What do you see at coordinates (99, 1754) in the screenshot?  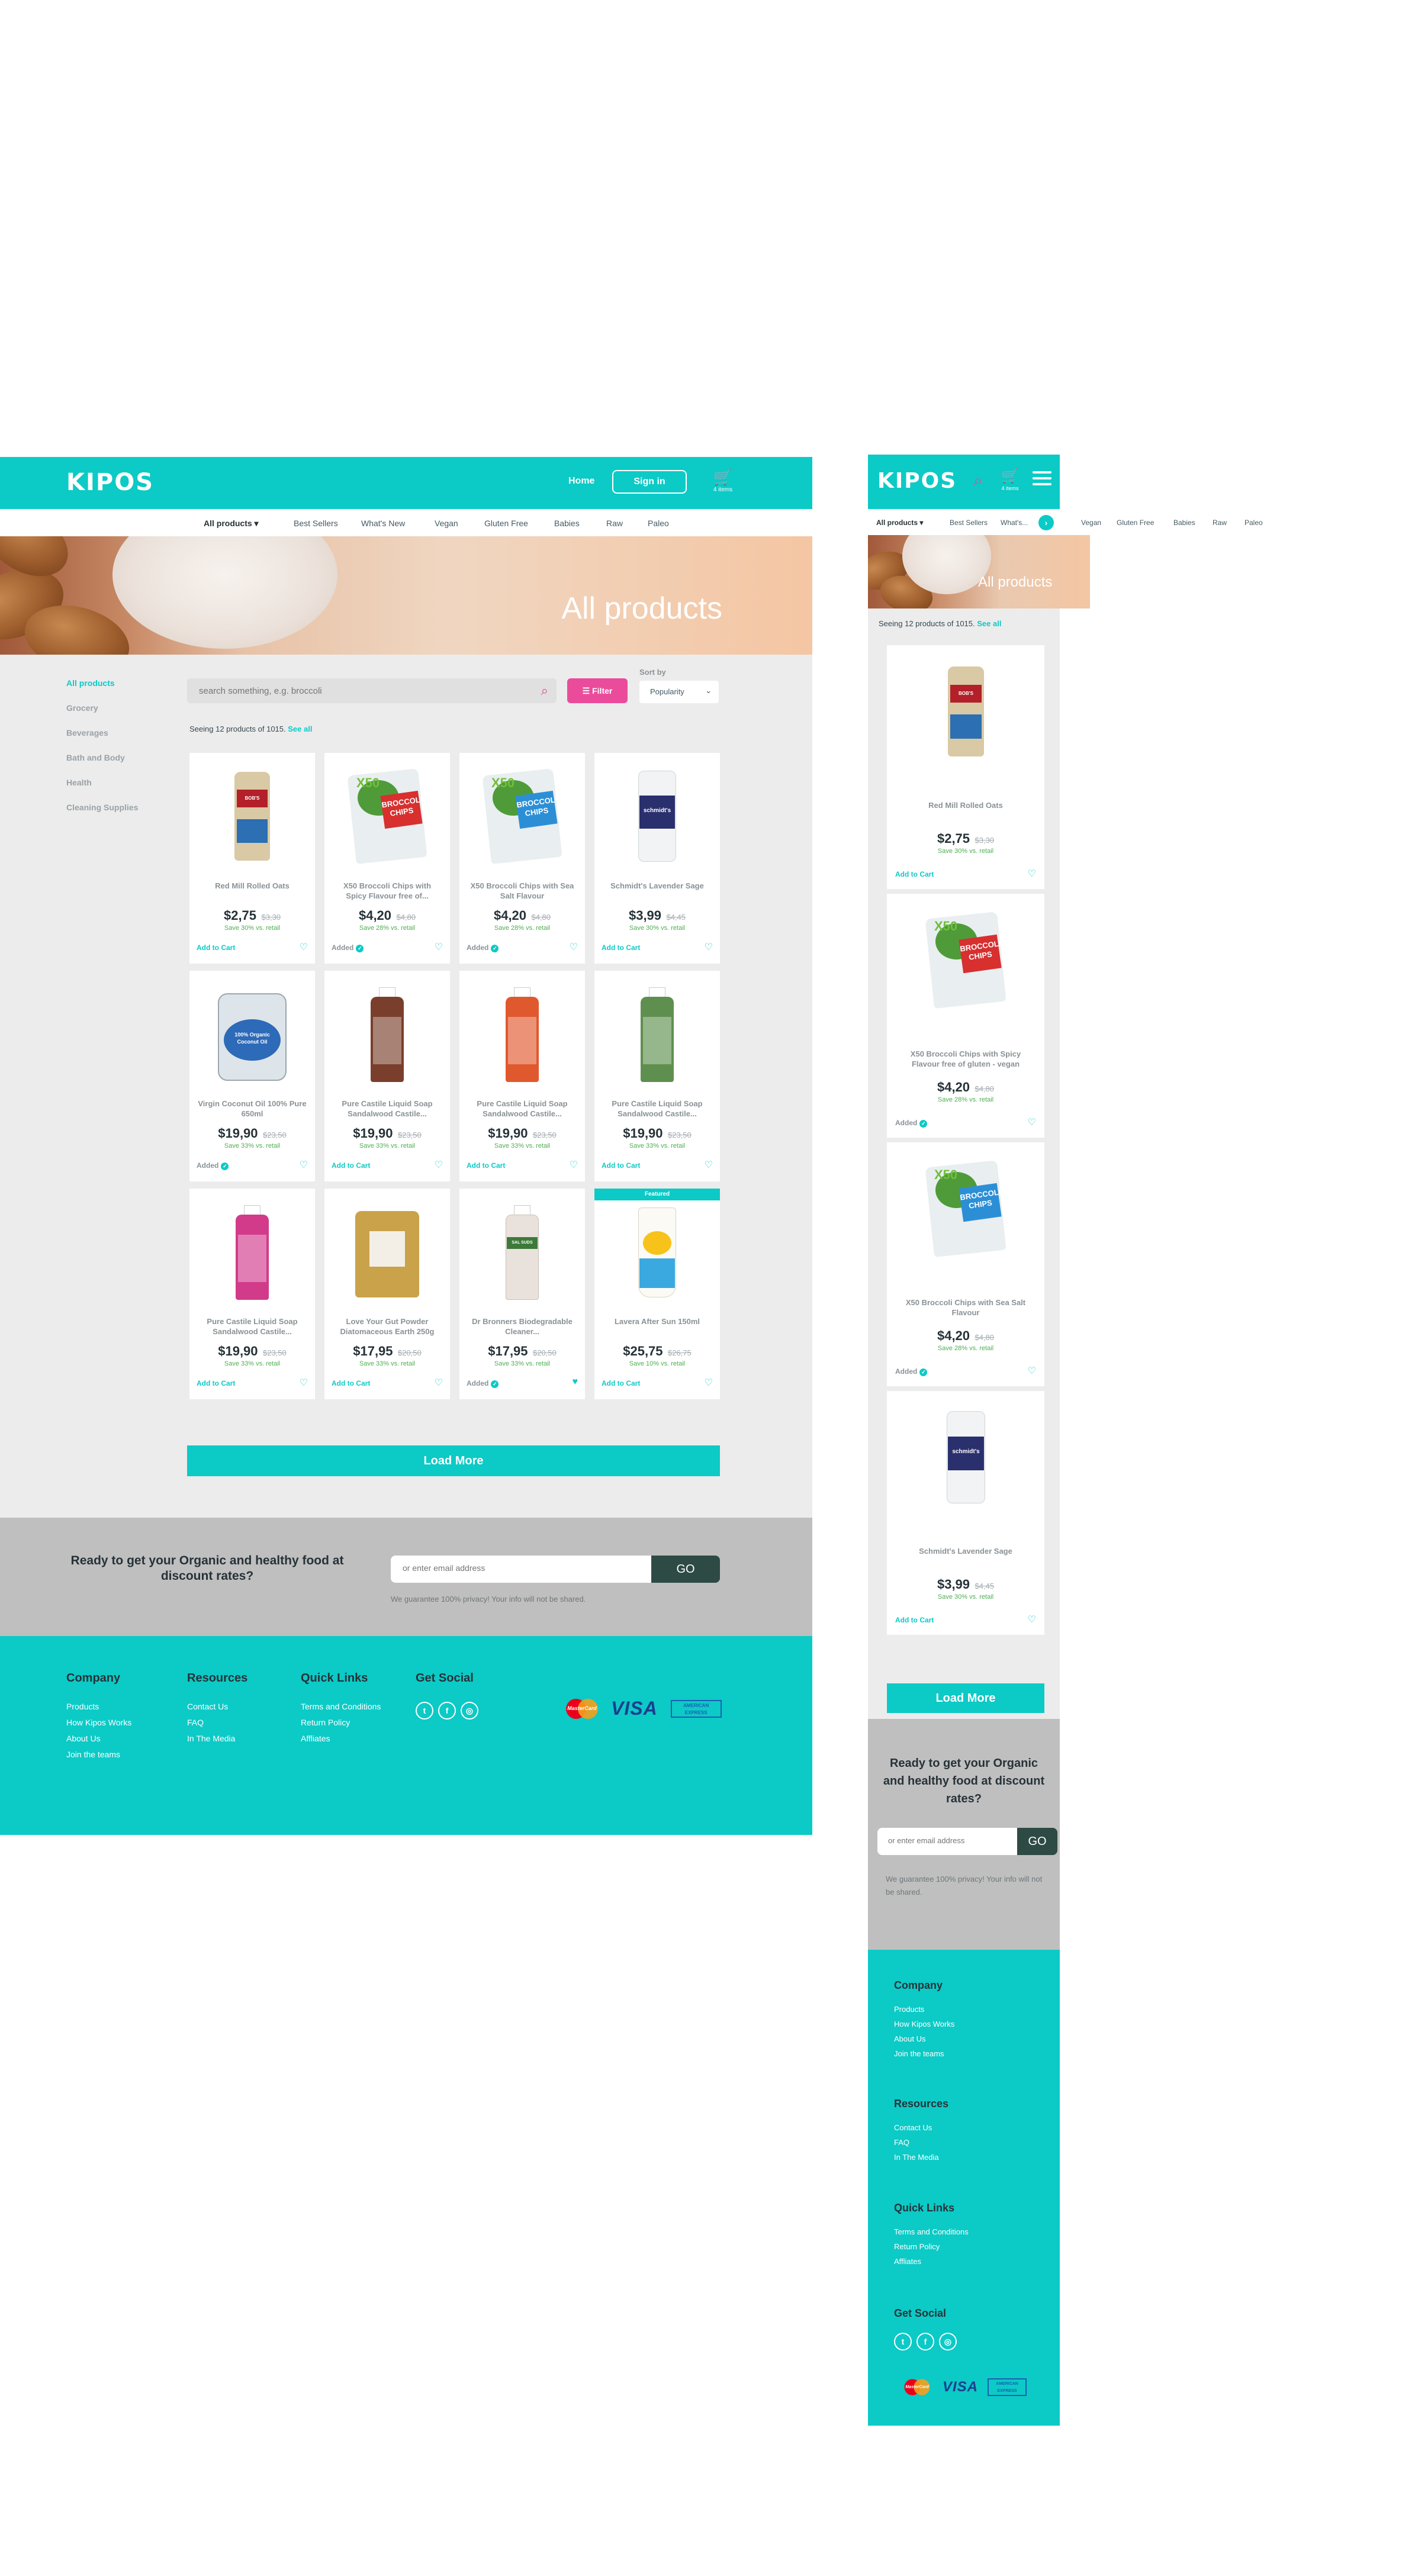 I see `footer-link-join-the-teams: Join the teams` at bounding box center [99, 1754].